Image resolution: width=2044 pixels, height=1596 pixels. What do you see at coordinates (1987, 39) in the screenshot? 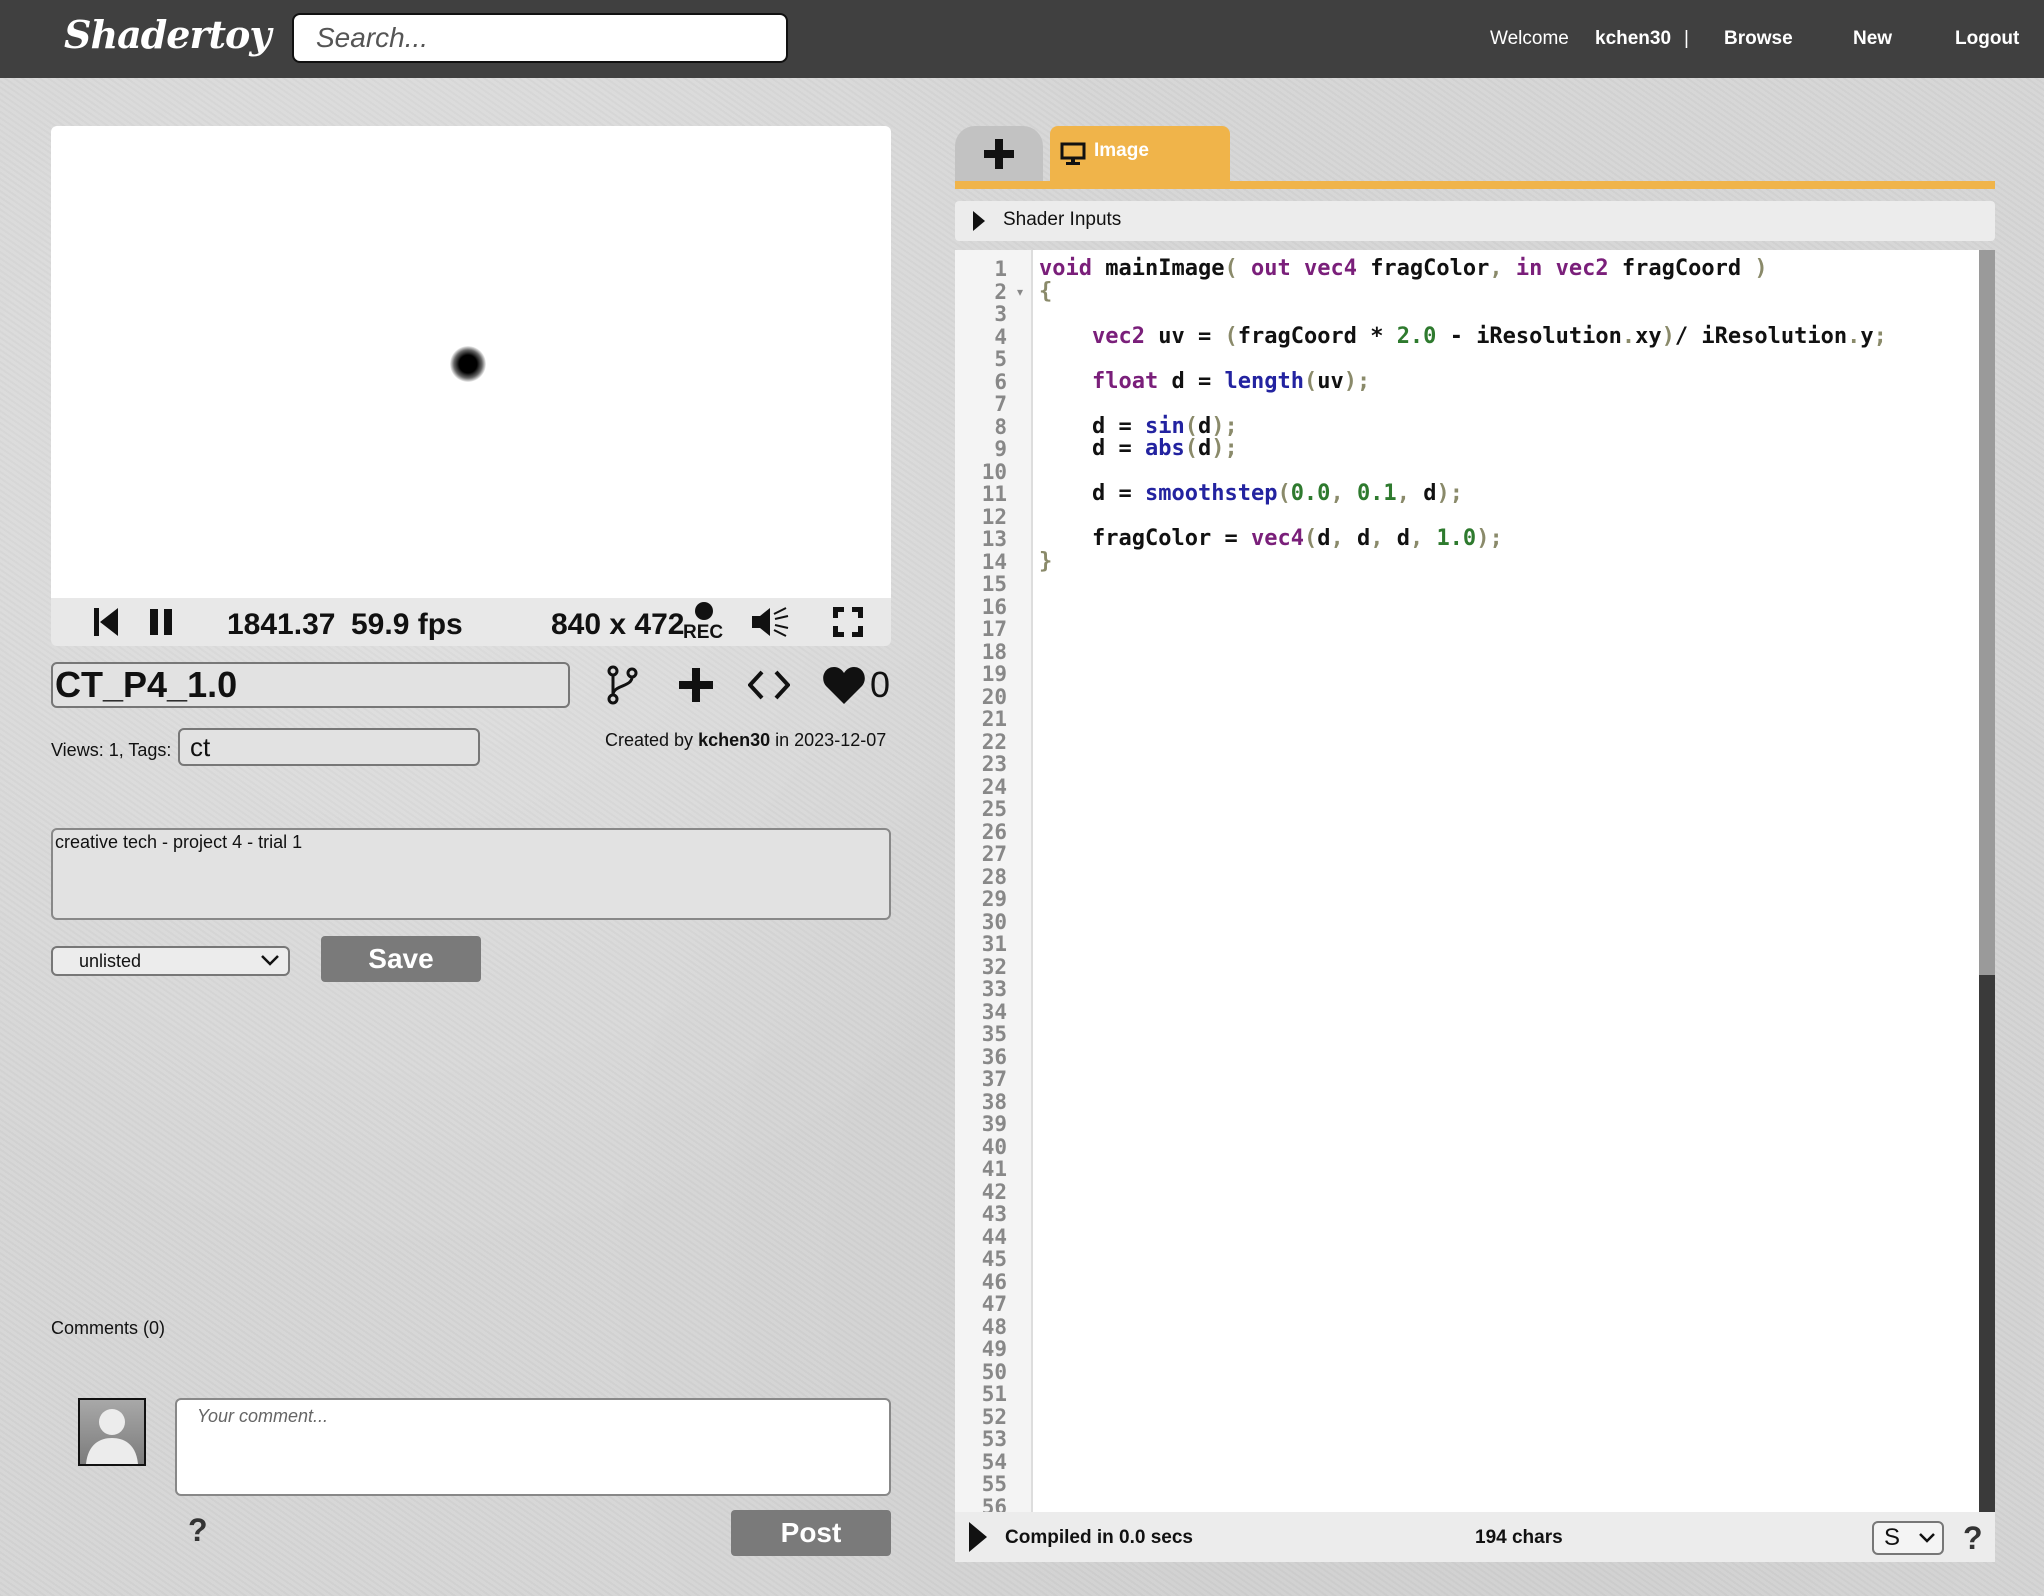
I see `logout-link: Logout` at bounding box center [1987, 39].